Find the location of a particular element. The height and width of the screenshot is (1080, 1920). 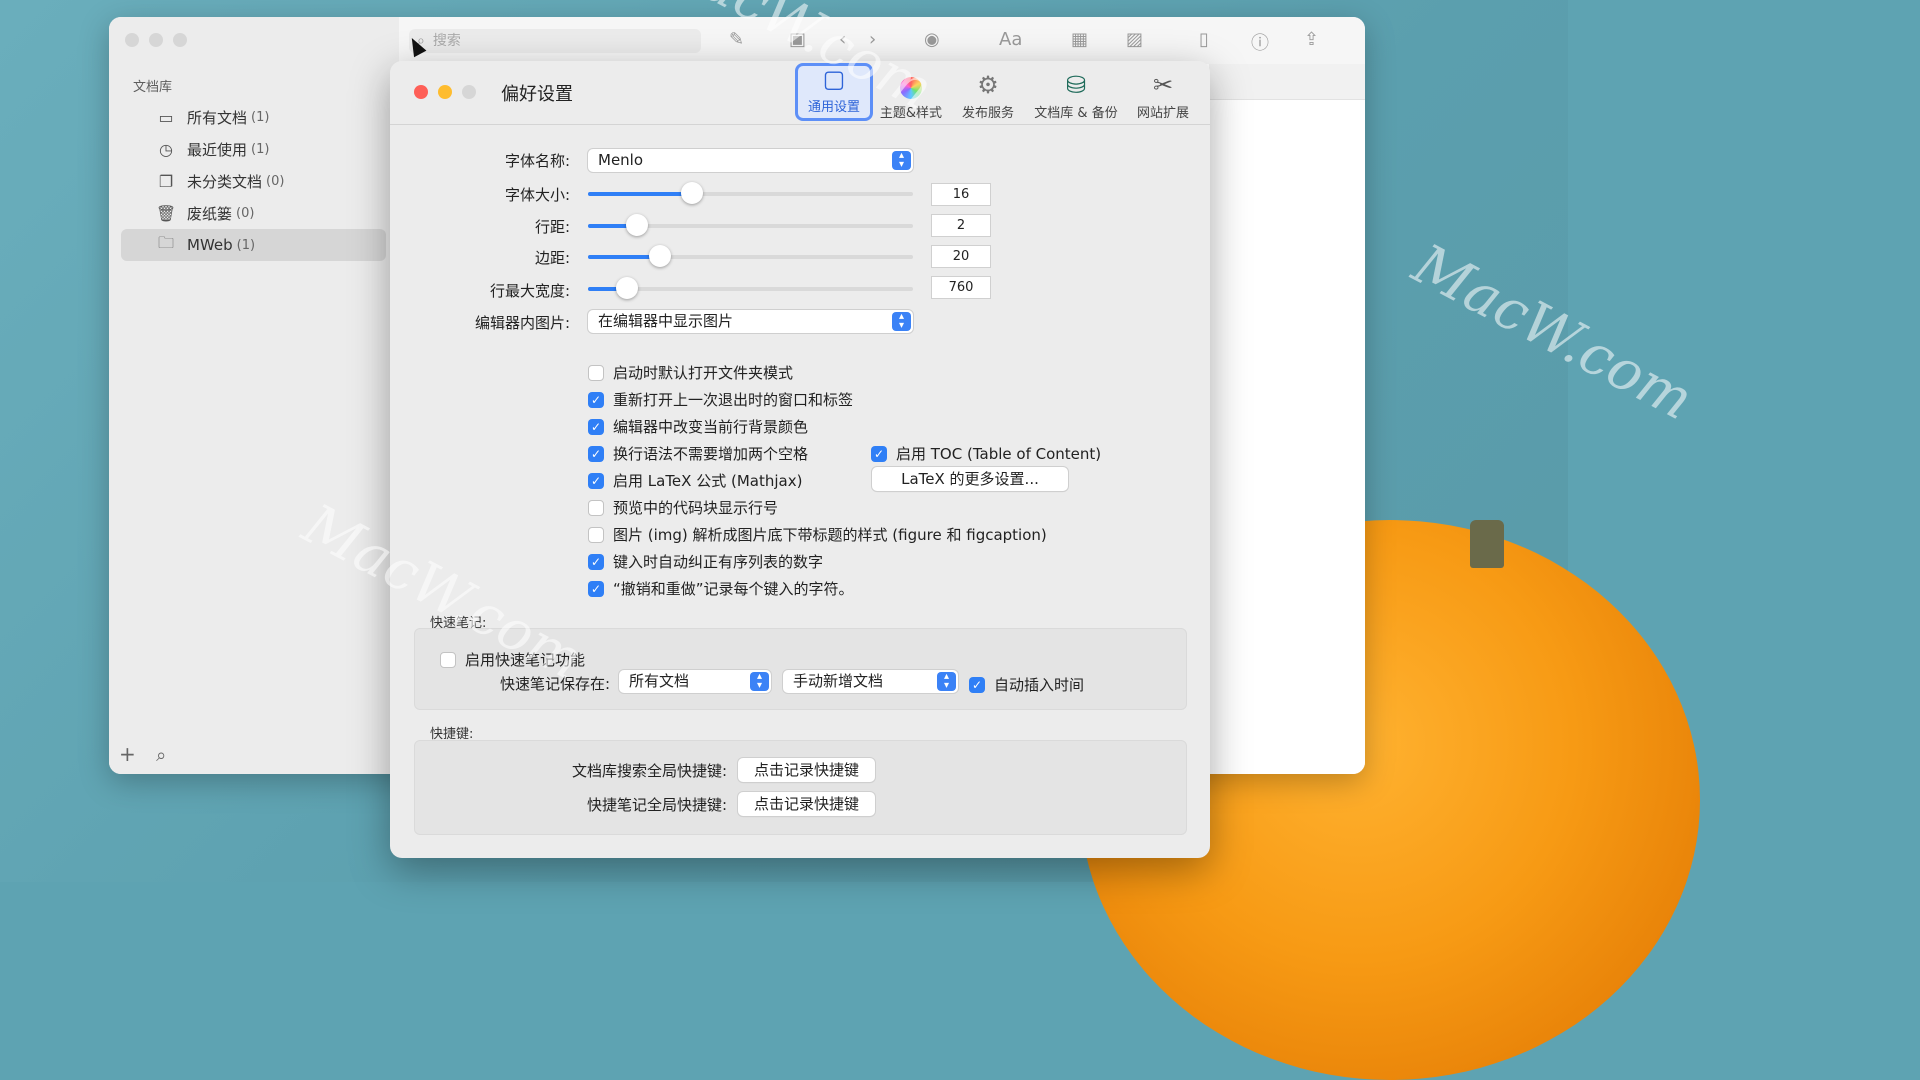

compose-icon: ✎ is located at coordinates (736, 39).